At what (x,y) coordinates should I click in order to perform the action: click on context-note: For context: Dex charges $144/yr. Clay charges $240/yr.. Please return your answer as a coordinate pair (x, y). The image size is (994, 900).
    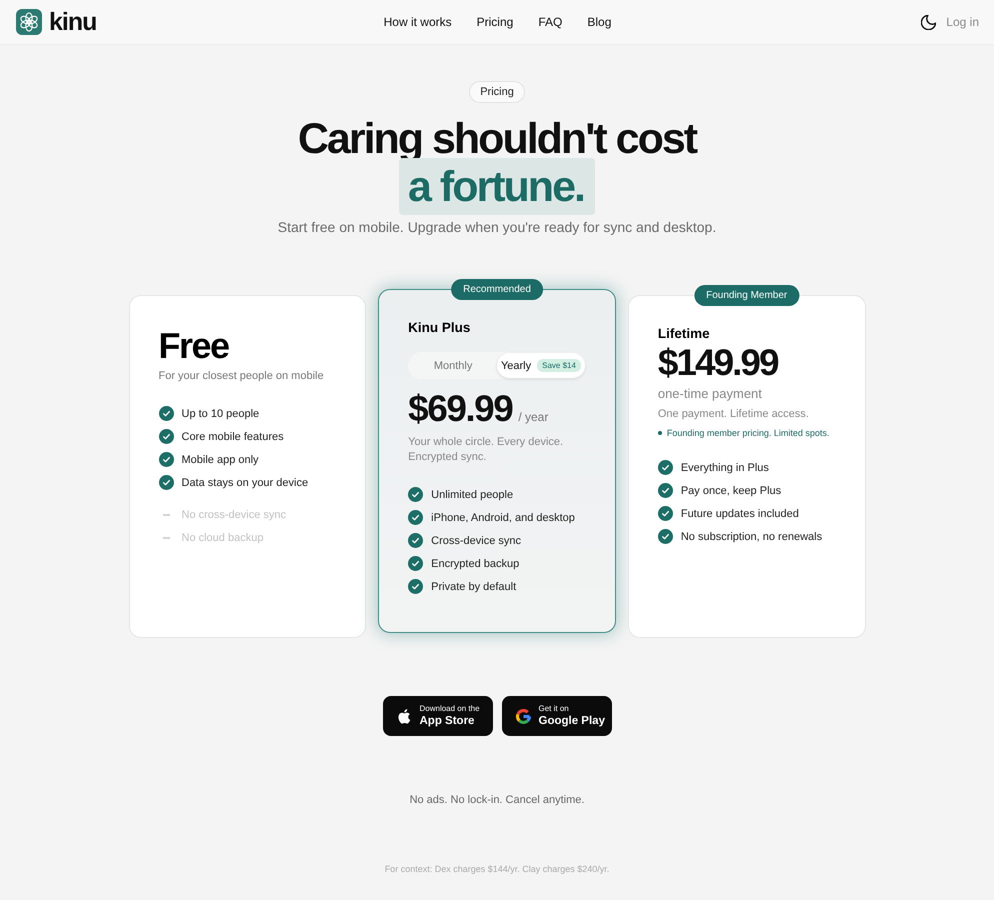
    Looking at the image, I should click on (497, 869).